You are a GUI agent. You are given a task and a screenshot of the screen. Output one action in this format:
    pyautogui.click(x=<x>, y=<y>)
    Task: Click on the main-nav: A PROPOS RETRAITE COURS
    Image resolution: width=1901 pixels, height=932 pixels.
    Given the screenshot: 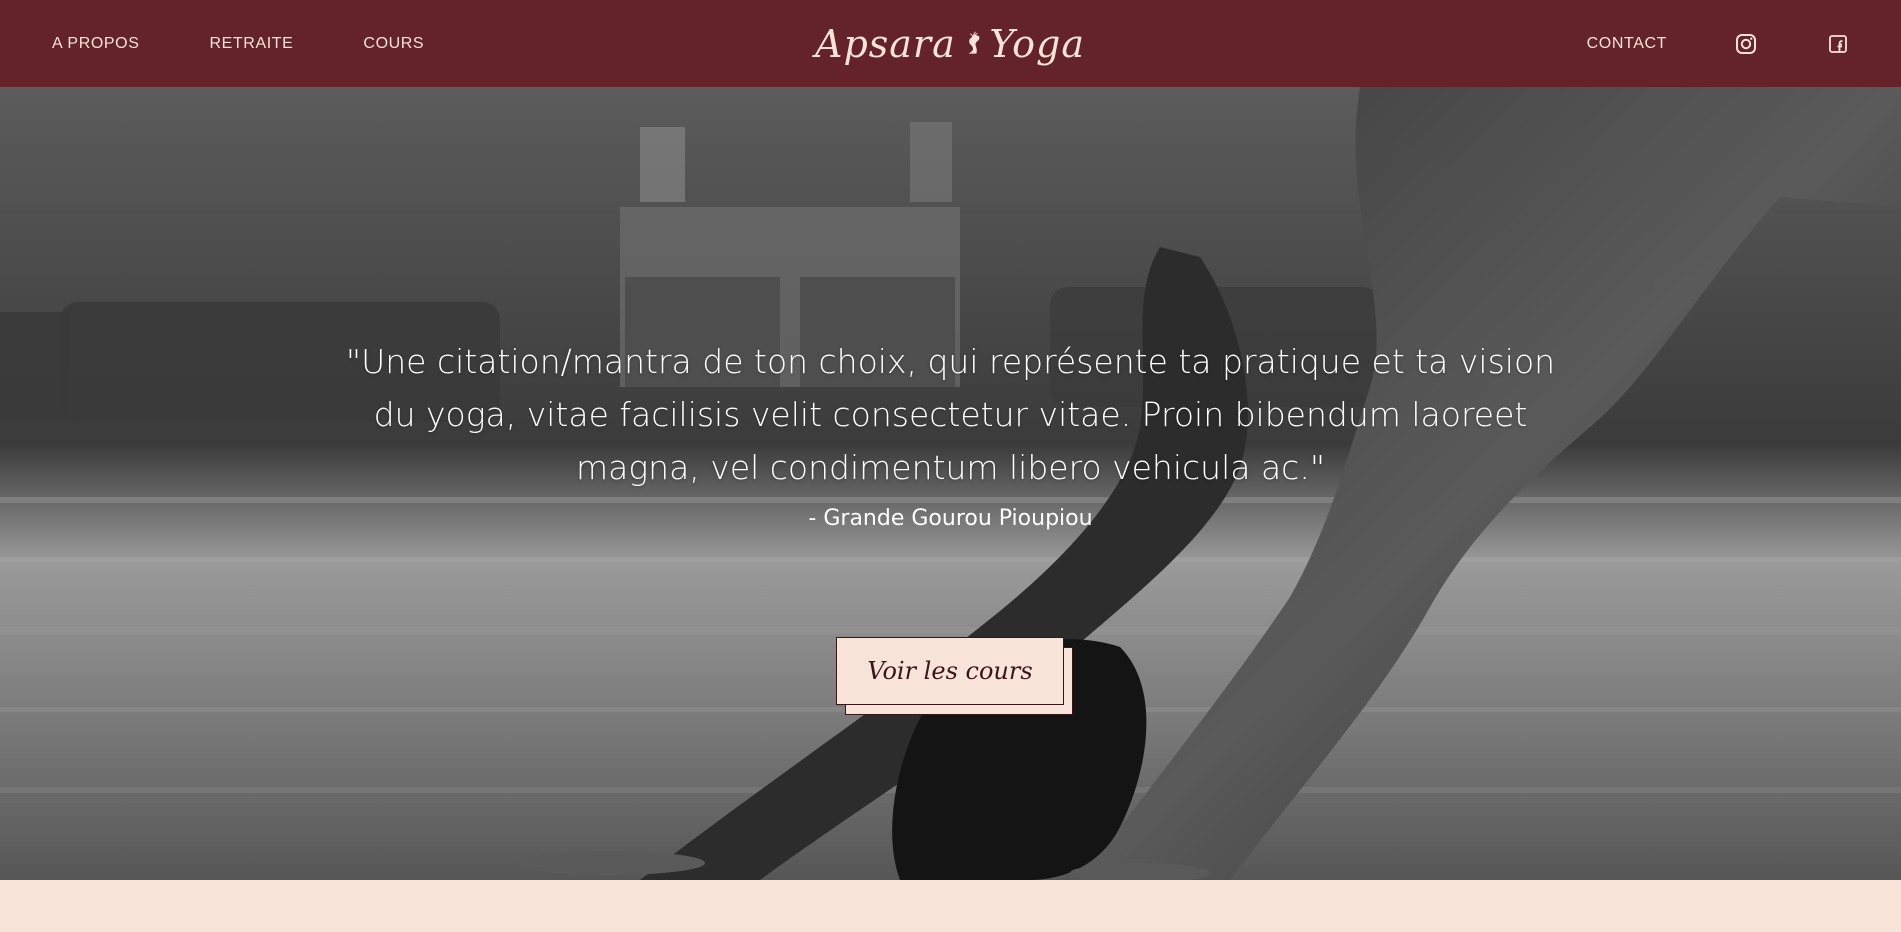 What is the action you would take?
    pyautogui.click(x=273, y=43)
    